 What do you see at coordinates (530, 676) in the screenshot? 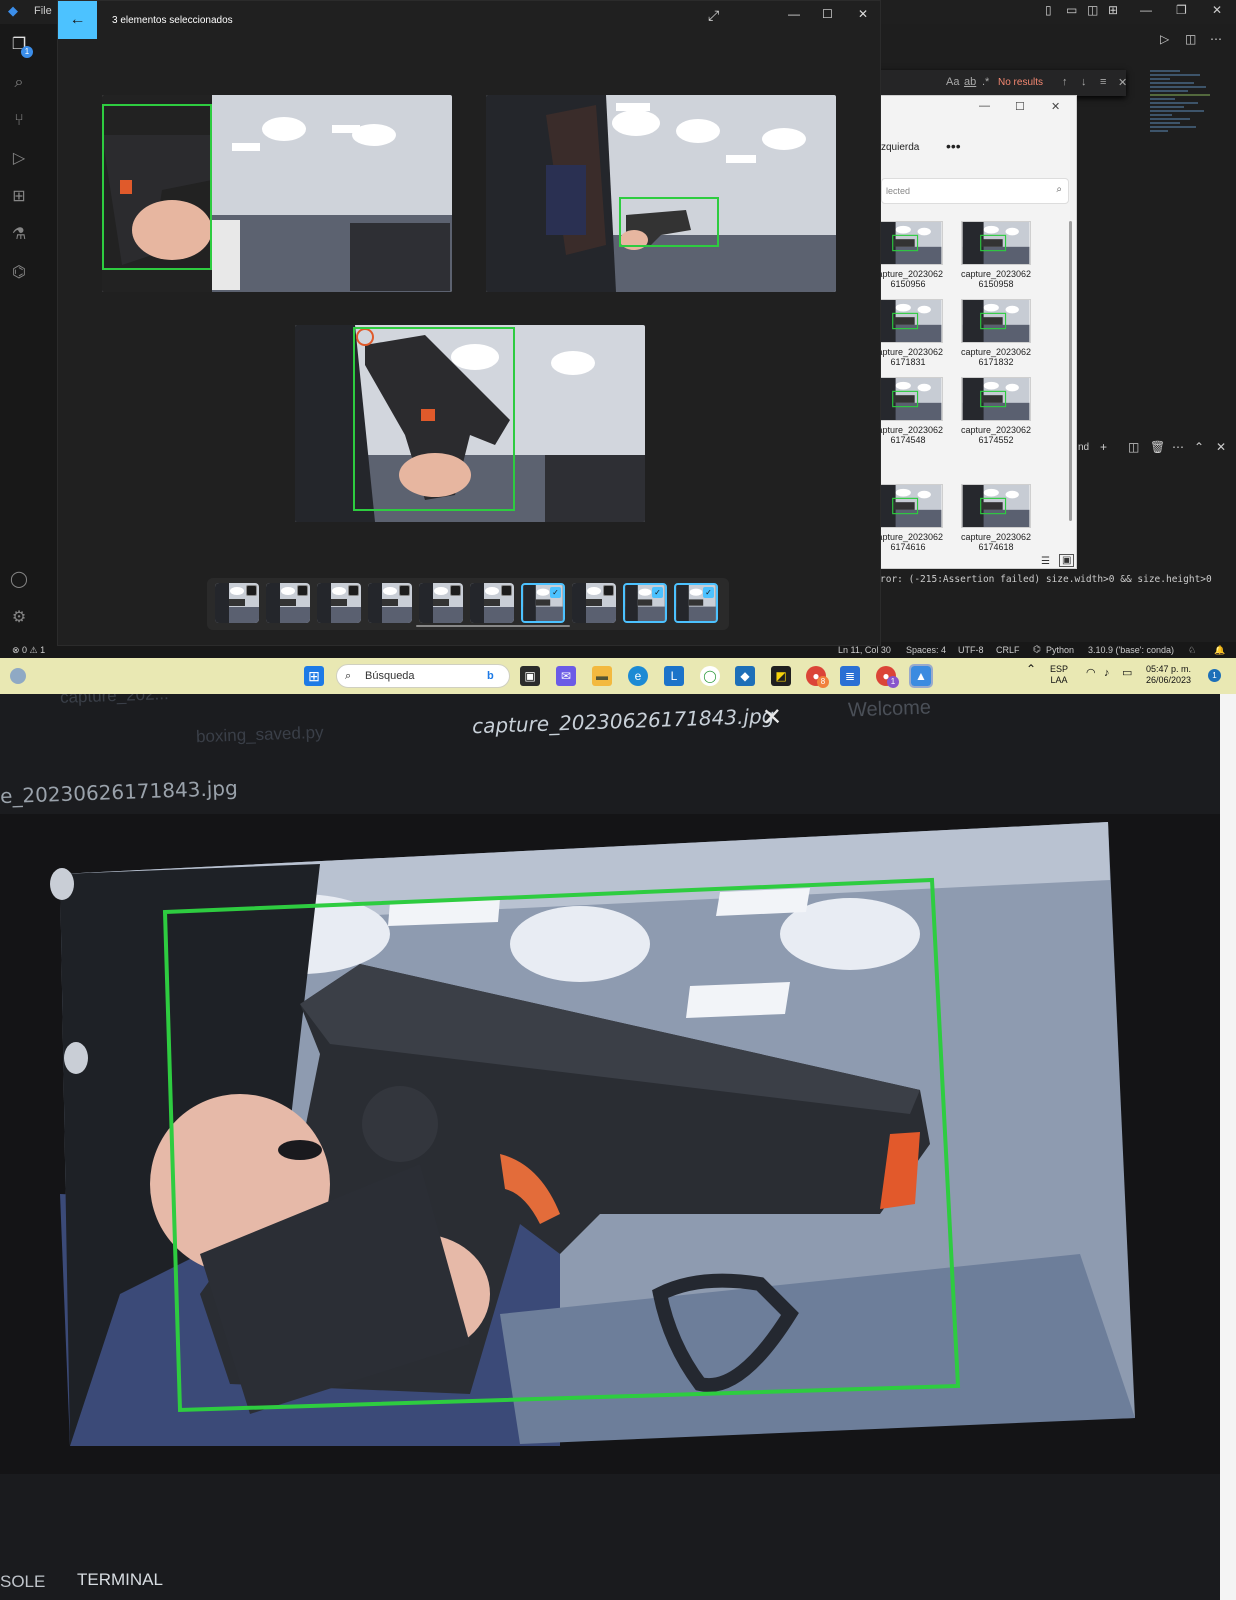
I see `task-view-icon: ▣` at bounding box center [530, 676].